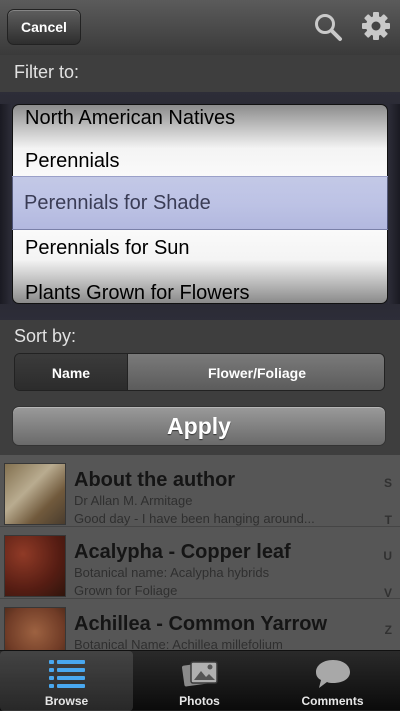  I want to click on tab-bar: Browse Photos Comments, so click(200, 680).